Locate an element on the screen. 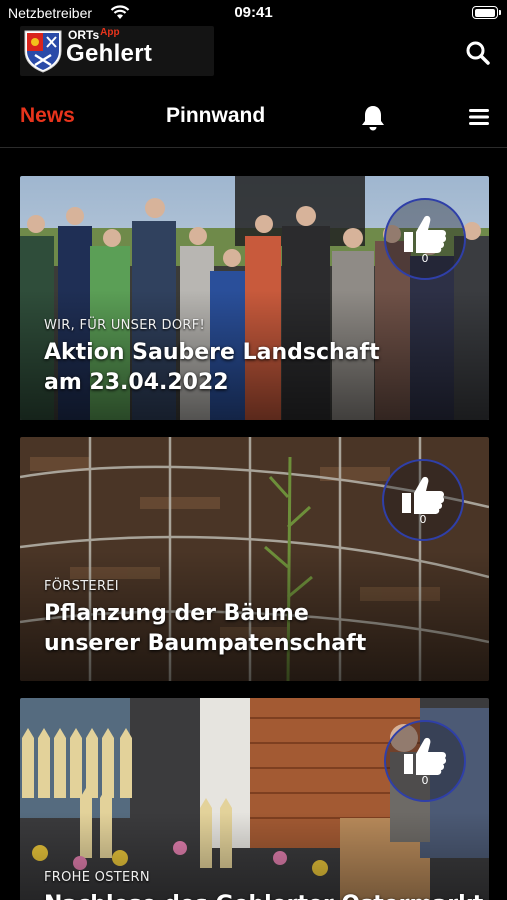 The image size is (507, 900). main-navigation: News Pinnwand is located at coordinates (253, 120).